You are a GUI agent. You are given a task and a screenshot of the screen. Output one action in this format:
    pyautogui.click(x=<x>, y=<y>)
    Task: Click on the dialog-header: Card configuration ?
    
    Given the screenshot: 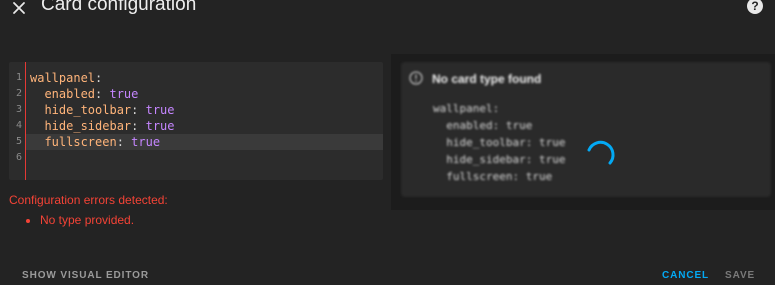 What is the action you would take?
    pyautogui.click(x=387, y=11)
    